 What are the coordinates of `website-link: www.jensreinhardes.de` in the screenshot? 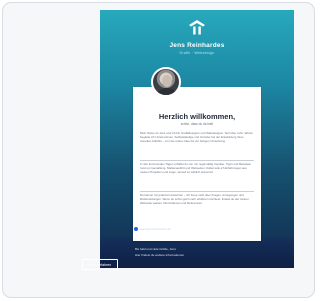 It's located at (173, 229).